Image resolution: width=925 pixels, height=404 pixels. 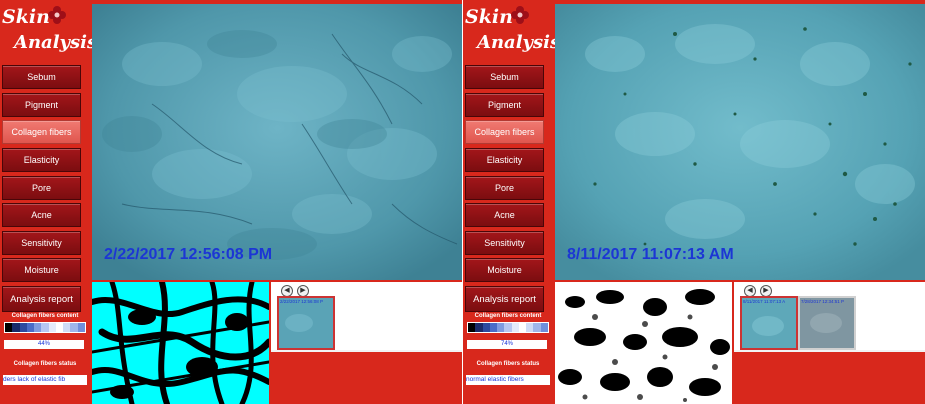 What do you see at coordinates (764, 301) in the screenshot?
I see `thumbnail-caption: 8/11/2017 11:07:13 A` at bounding box center [764, 301].